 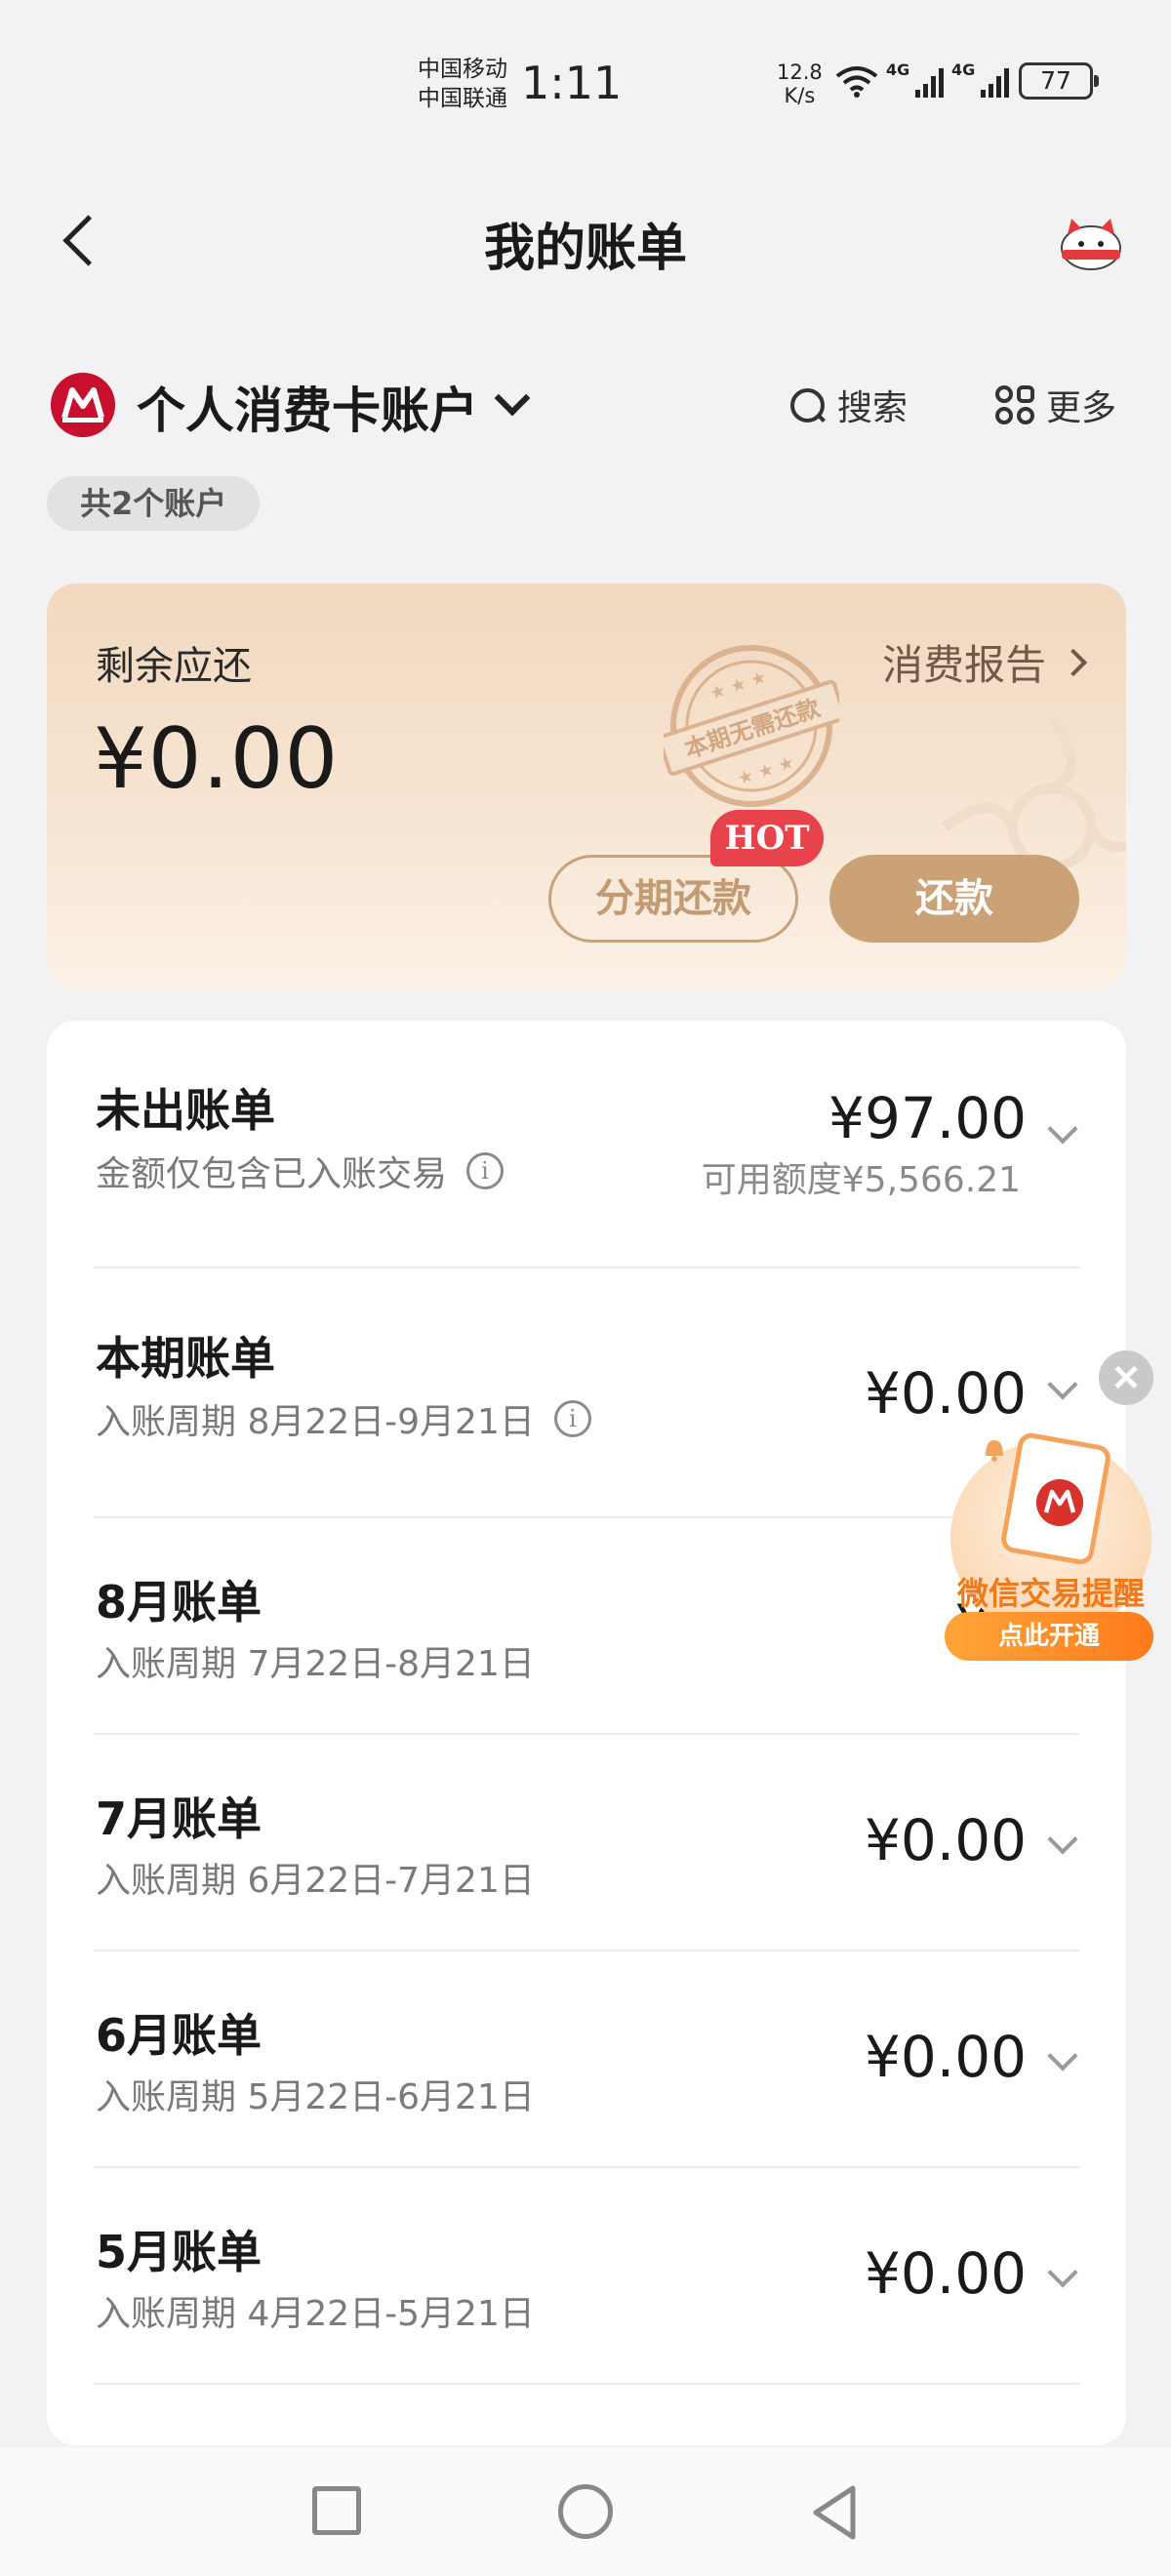 I want to click on bill-subtitle: 入账周期 6月22日-7月21日, so click(x=315, y=1877).